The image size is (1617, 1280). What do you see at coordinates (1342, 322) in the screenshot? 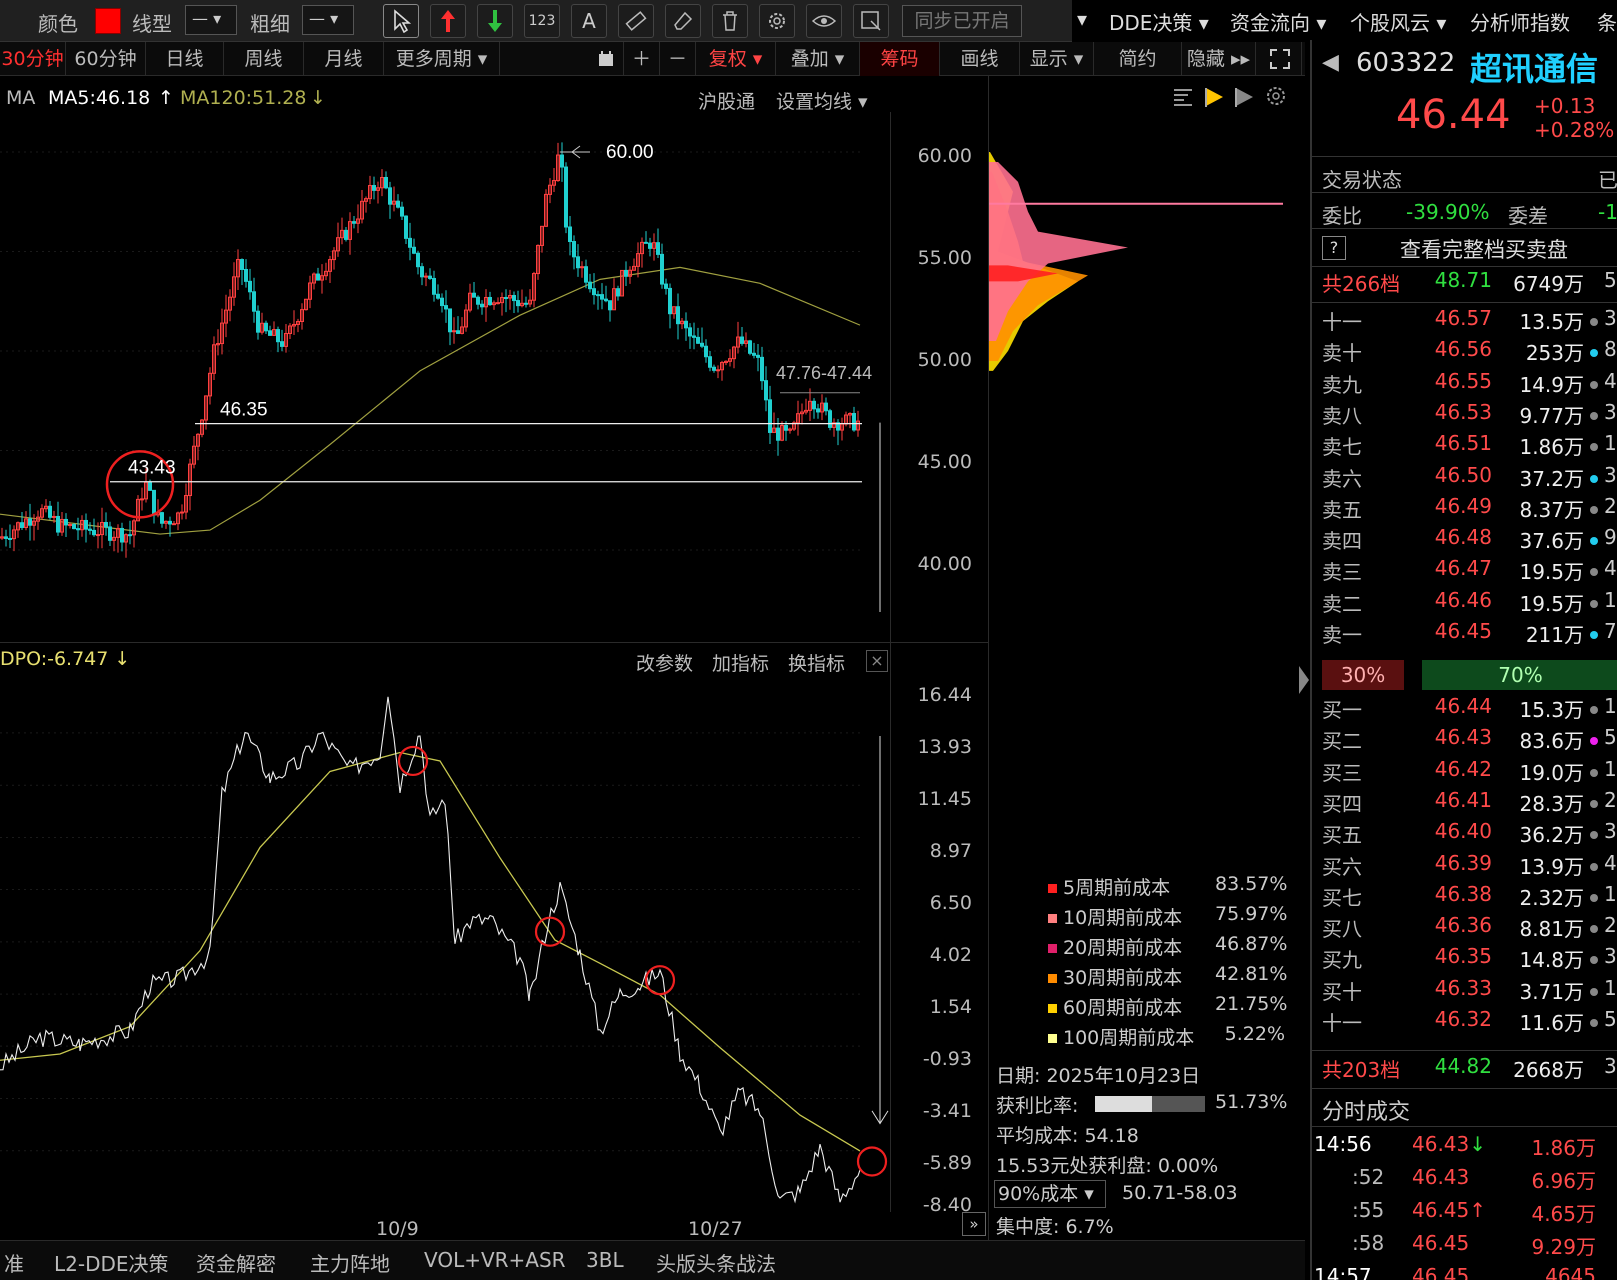
I see `ask-label: 十一` at bounding box center [1342, 322].